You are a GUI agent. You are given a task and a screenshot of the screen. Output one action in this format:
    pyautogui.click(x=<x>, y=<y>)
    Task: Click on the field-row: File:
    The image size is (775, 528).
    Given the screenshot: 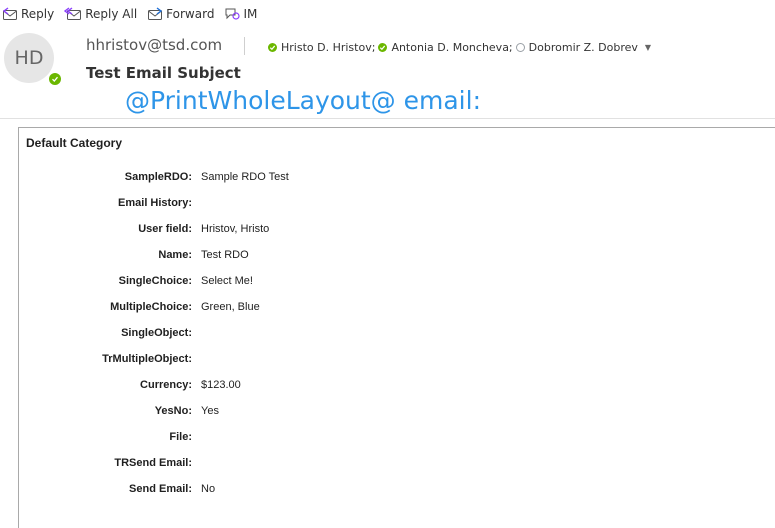 What is the action you would take?
    pyautogui.click(x=369, y=439)
    